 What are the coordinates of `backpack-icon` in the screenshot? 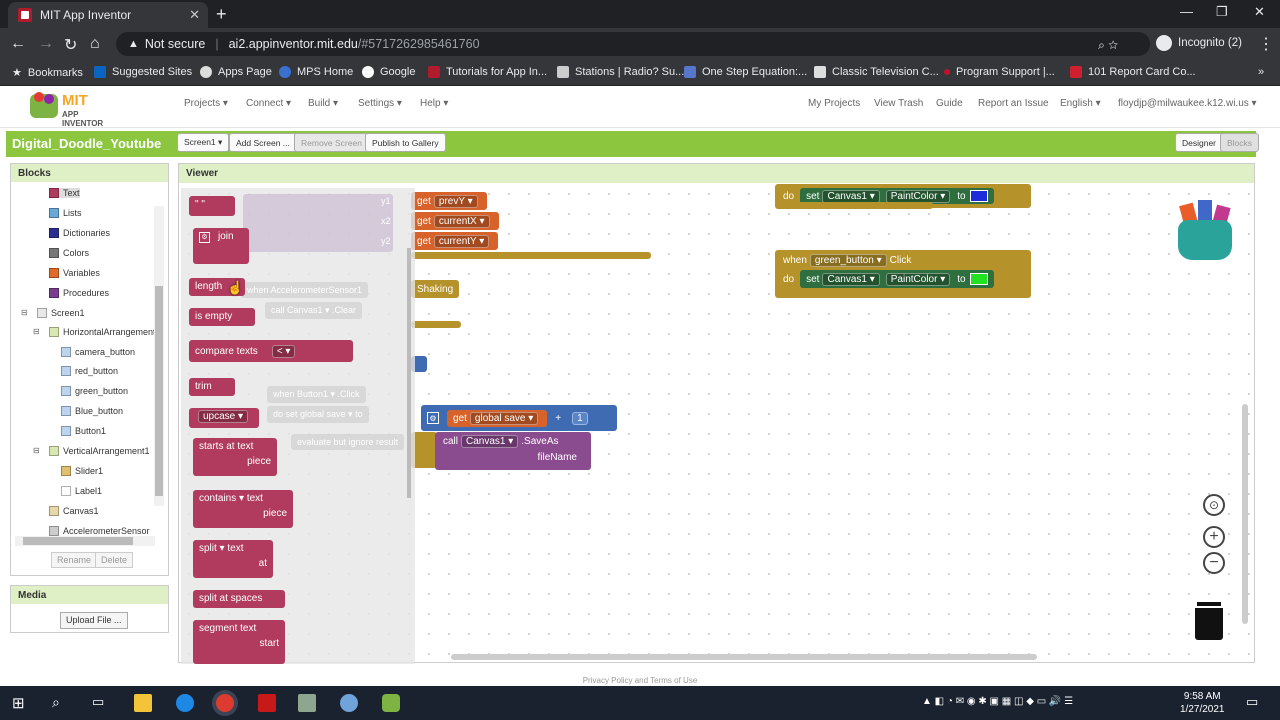 It's located at (1204, 230).